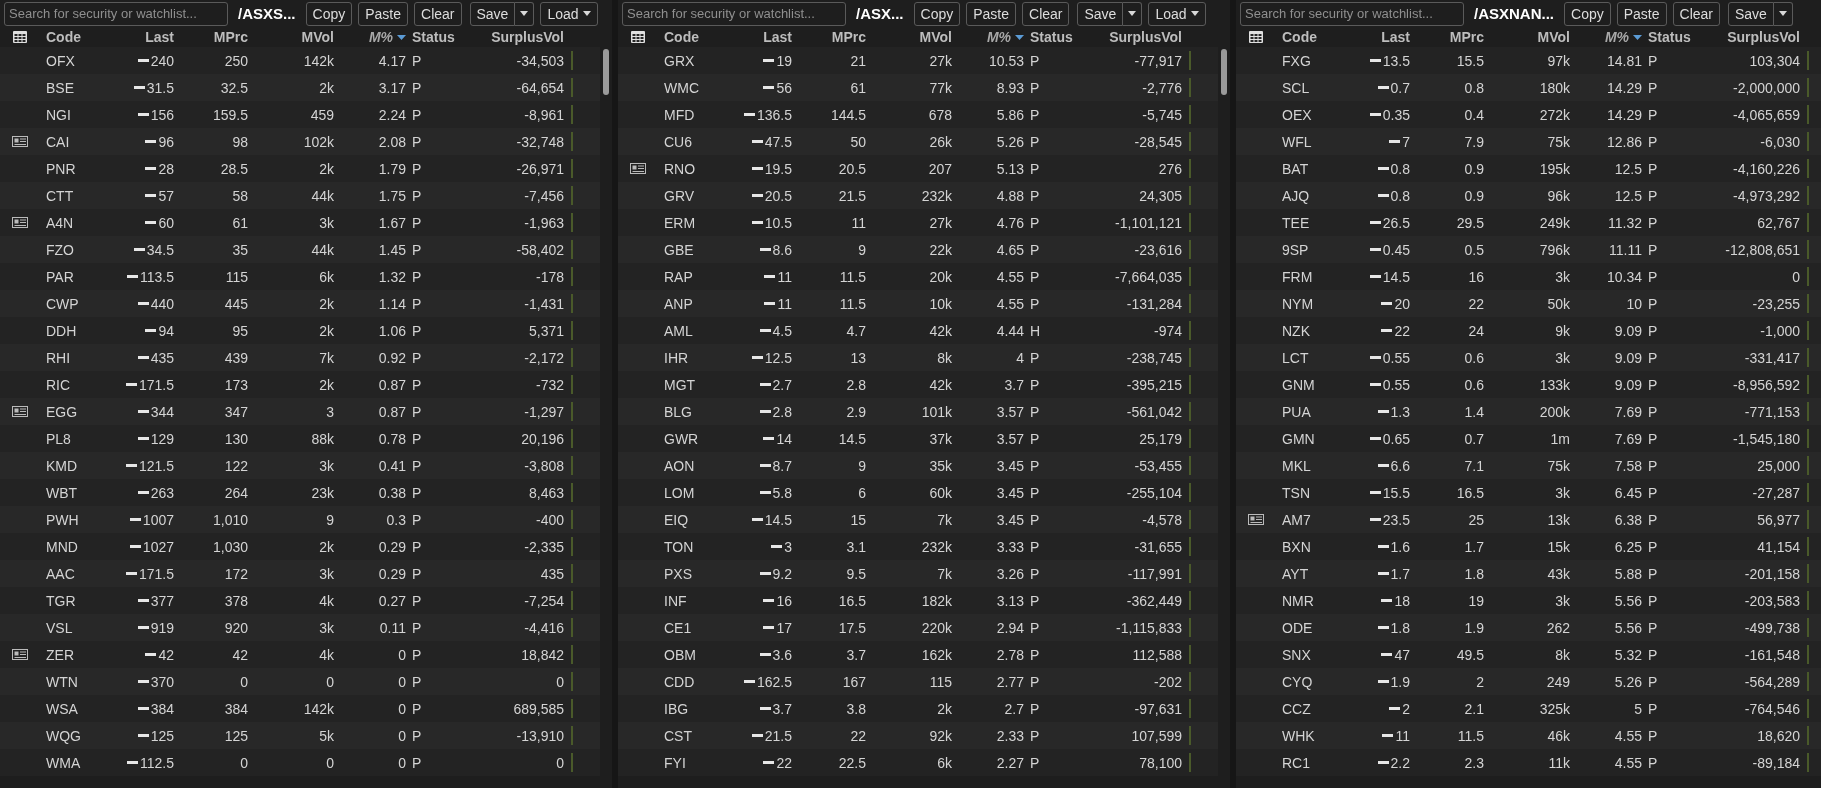  I want to click on security-code: ERM, so click(689, 222).